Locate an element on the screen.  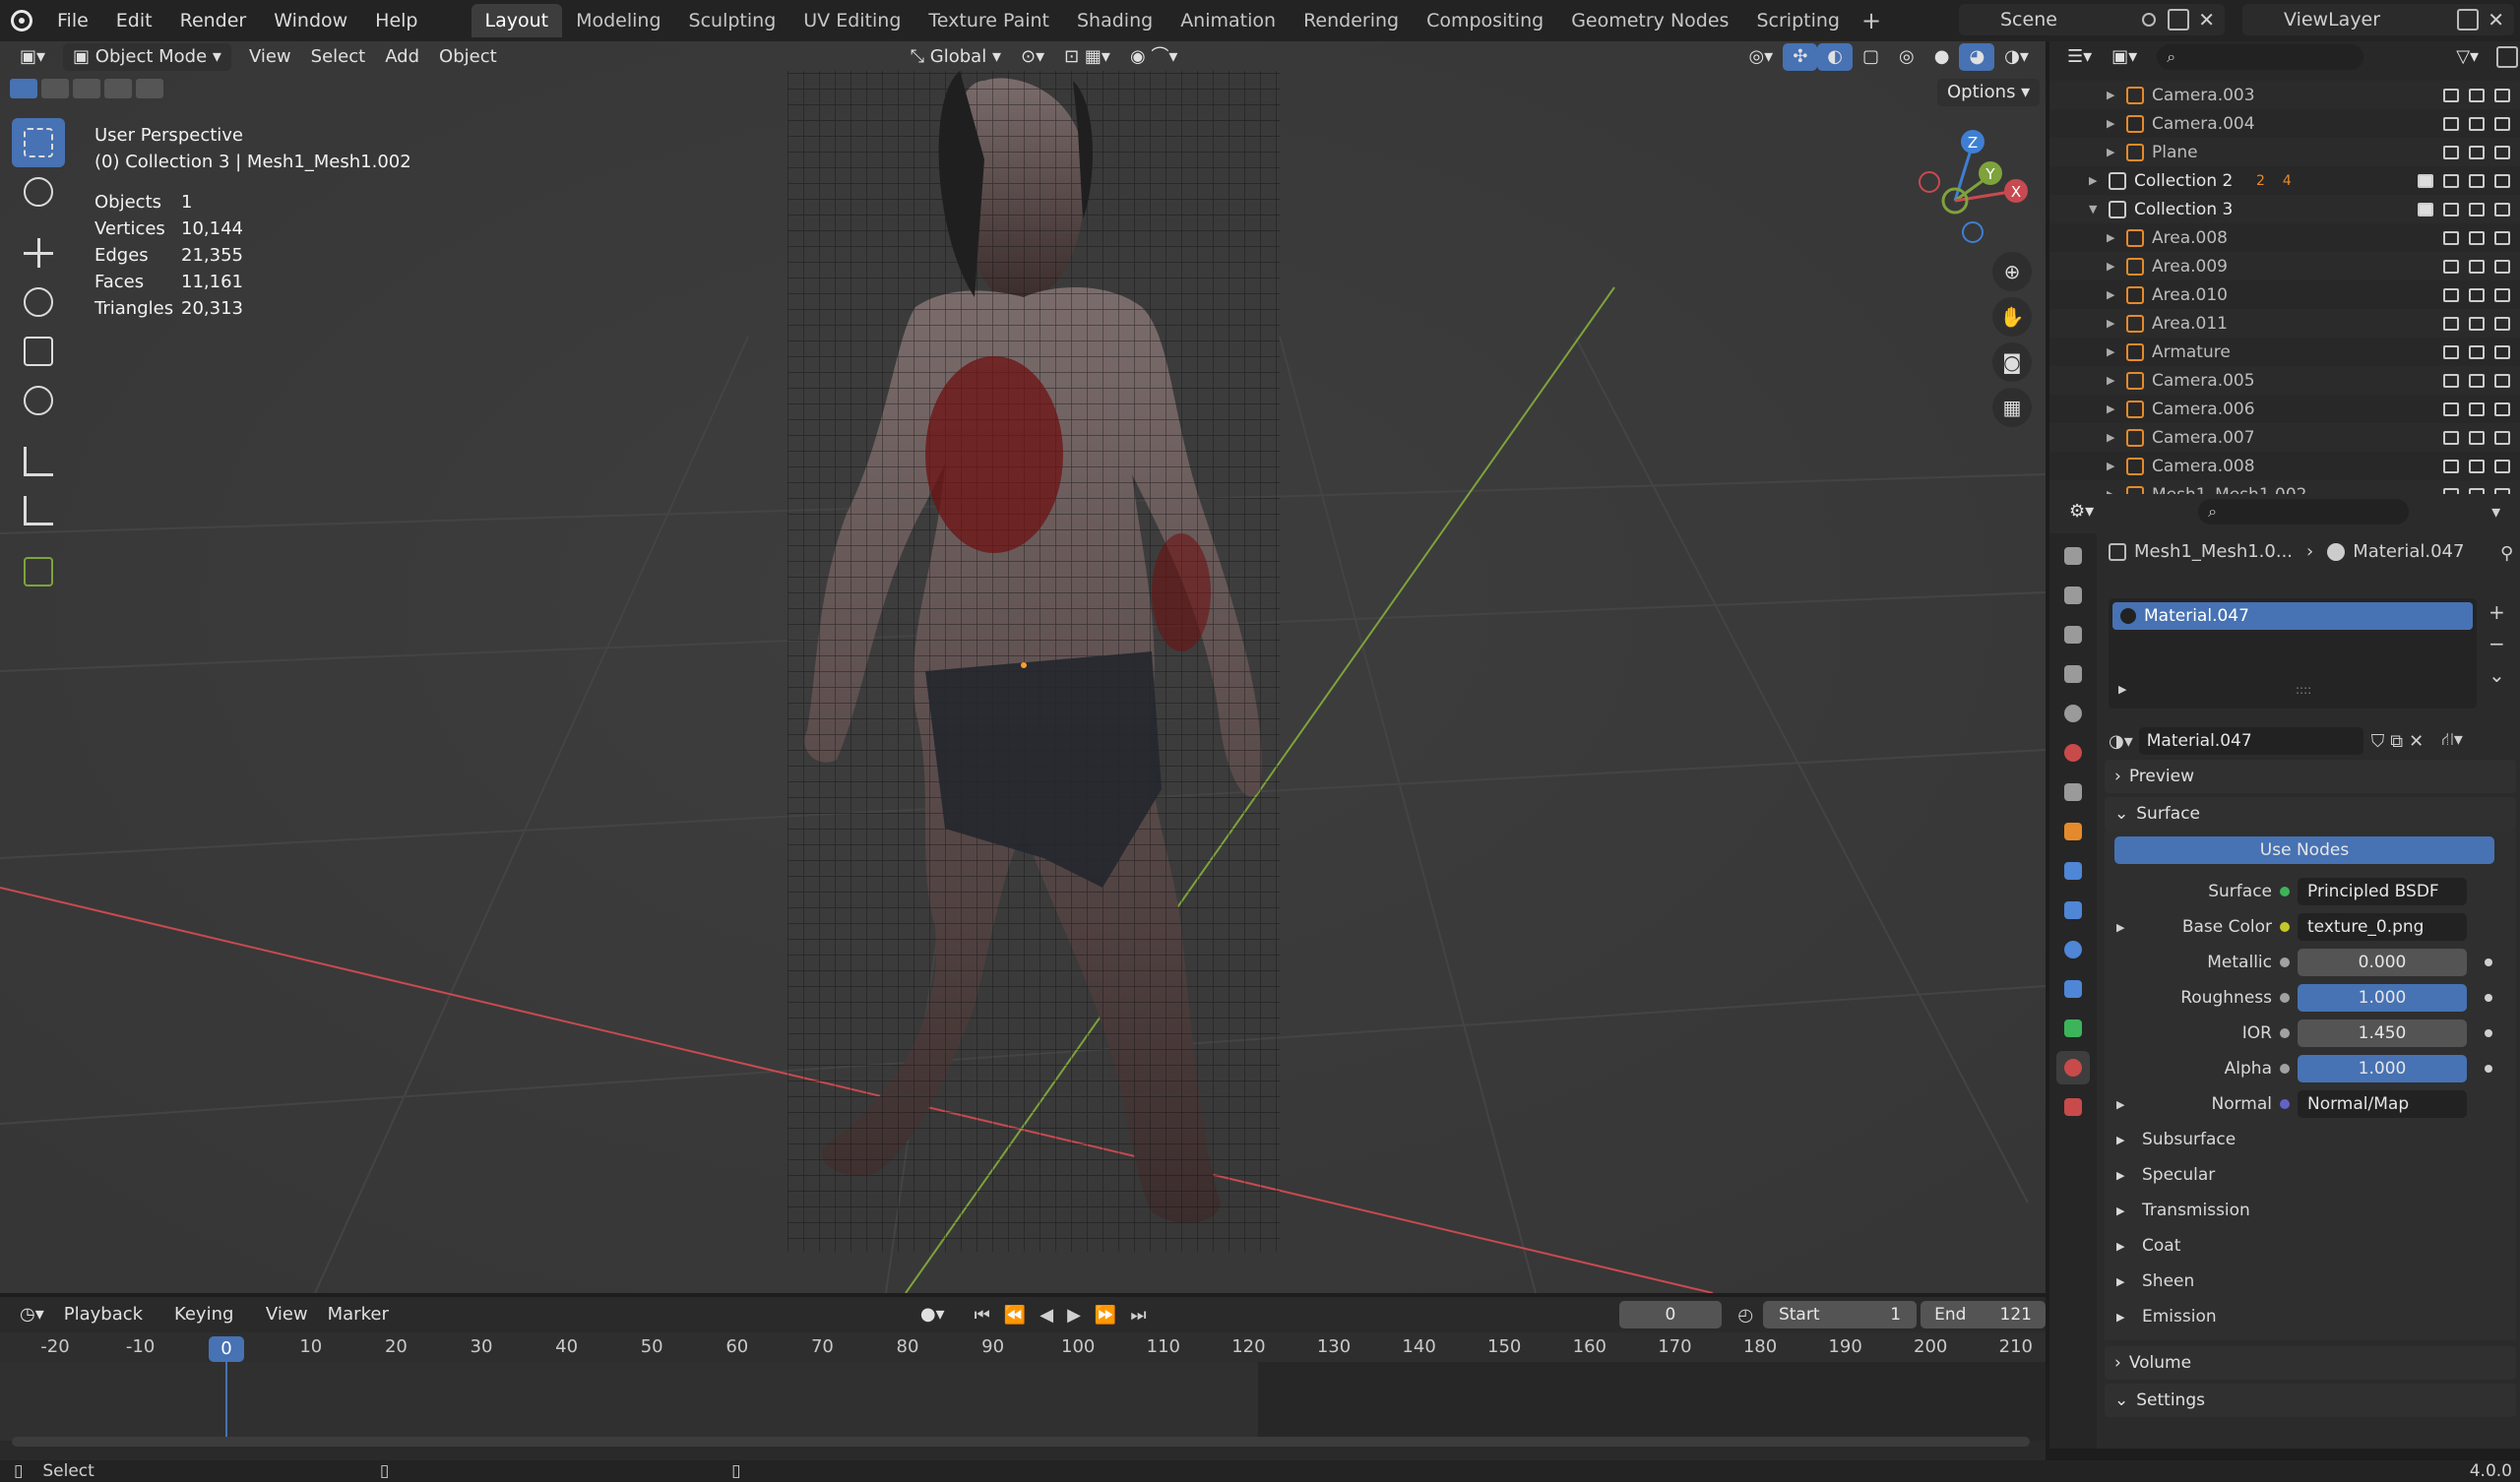
snap-icon: ⊡ ▦▾ is located at coordinates (1087, 57).